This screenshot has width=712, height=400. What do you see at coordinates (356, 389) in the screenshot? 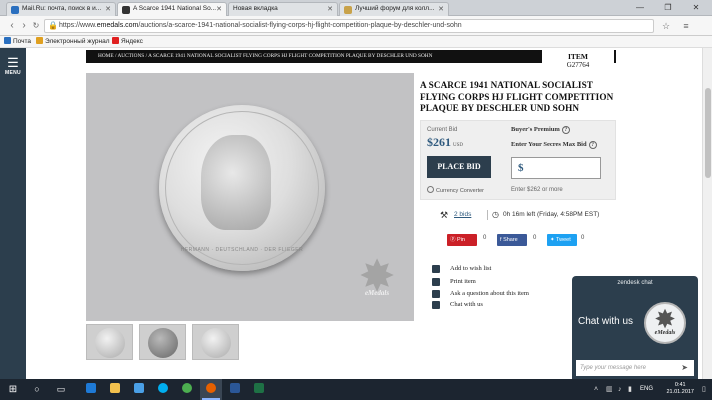
I see `windows-taskbar: ⊞ ○ ▭ ˄ ▥ ♪ ▮ ENG 0:41 21.01.2017 ▯` at bounding box center [356, 389].